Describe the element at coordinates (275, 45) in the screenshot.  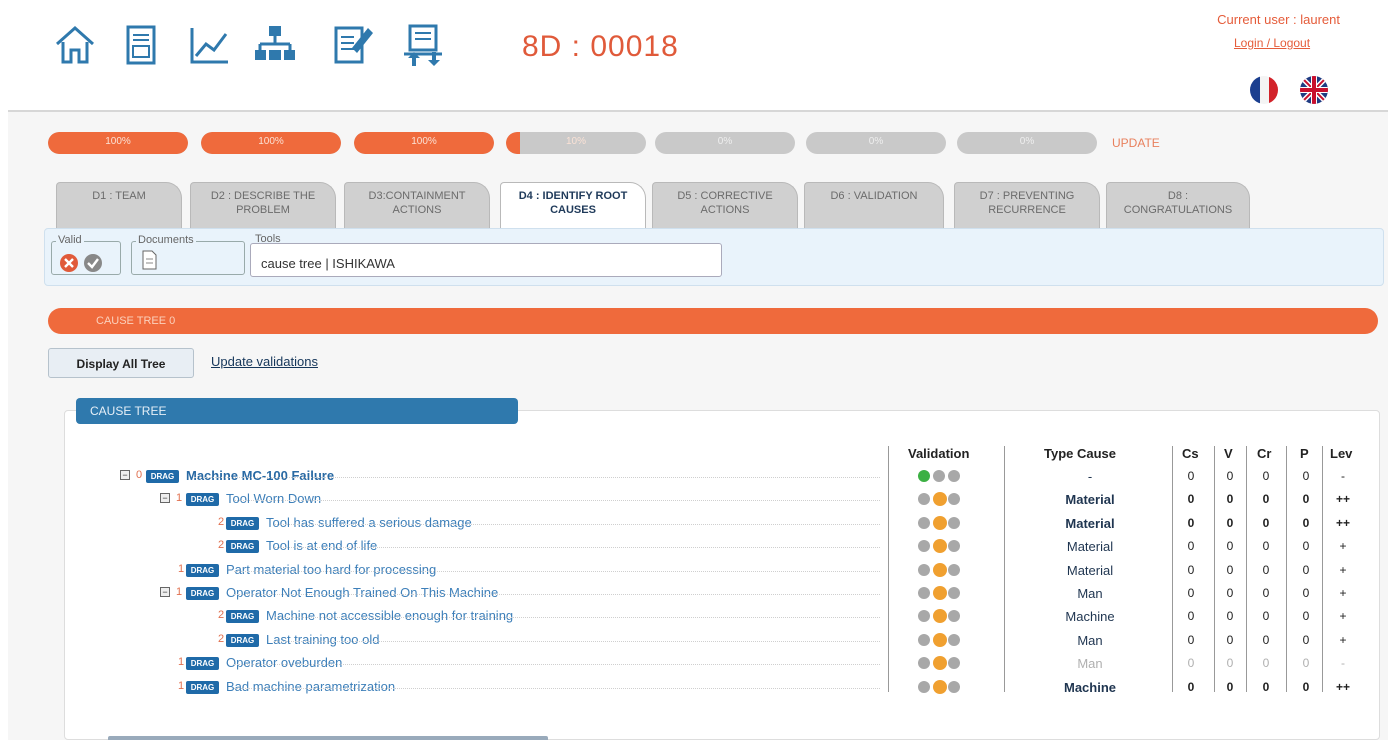
I see `organization-icon` at that location.